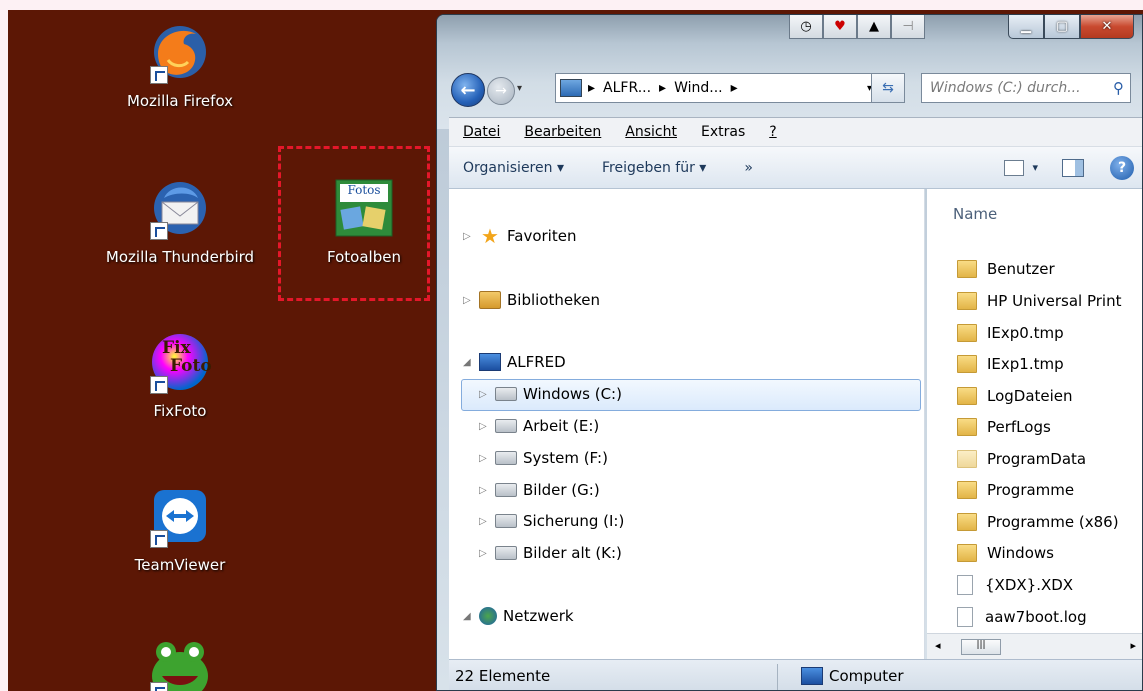 This screenshot has width=1143, height=691. What do you see at coordinates (514, 362) in the screenshot?
I see `nav-computer: ◢ ALFRED` at bounding box center [514, 362].